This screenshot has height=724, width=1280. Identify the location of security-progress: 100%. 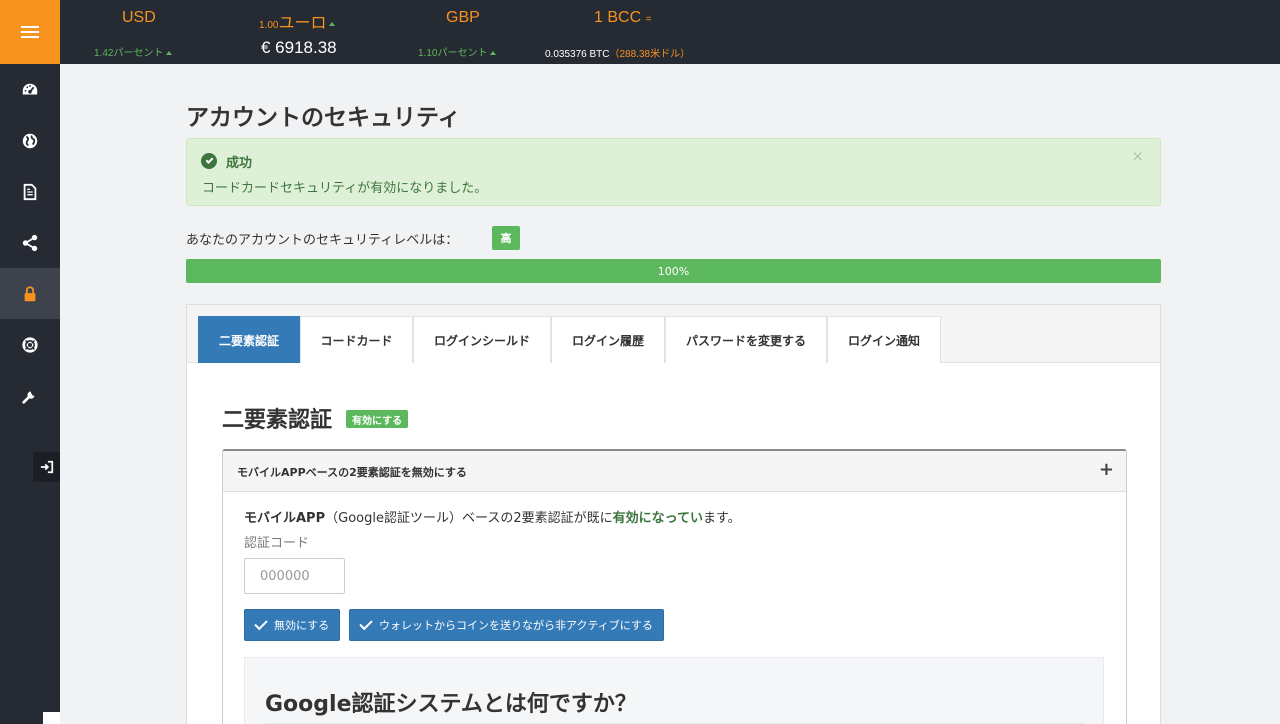
(673, 271).